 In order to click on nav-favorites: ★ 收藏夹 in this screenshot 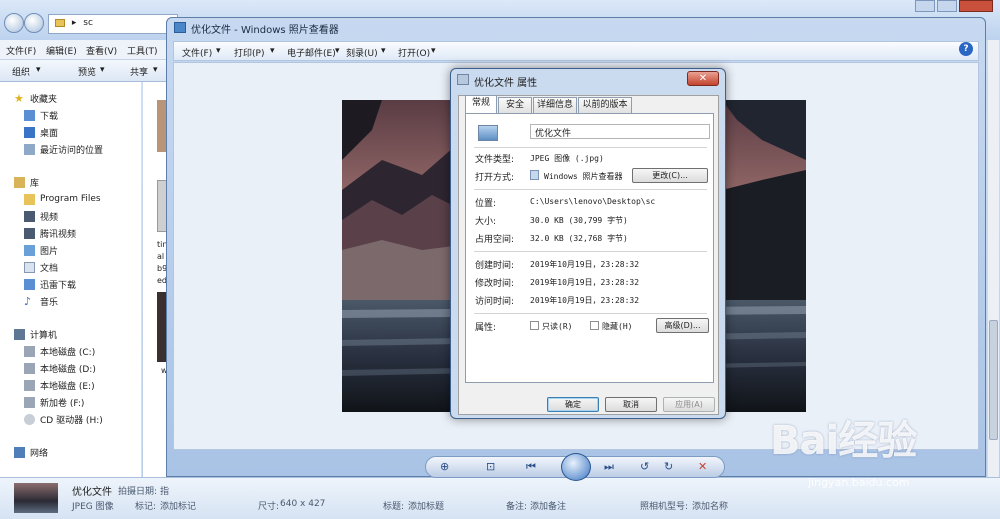, I will do `click(35, 98)`.